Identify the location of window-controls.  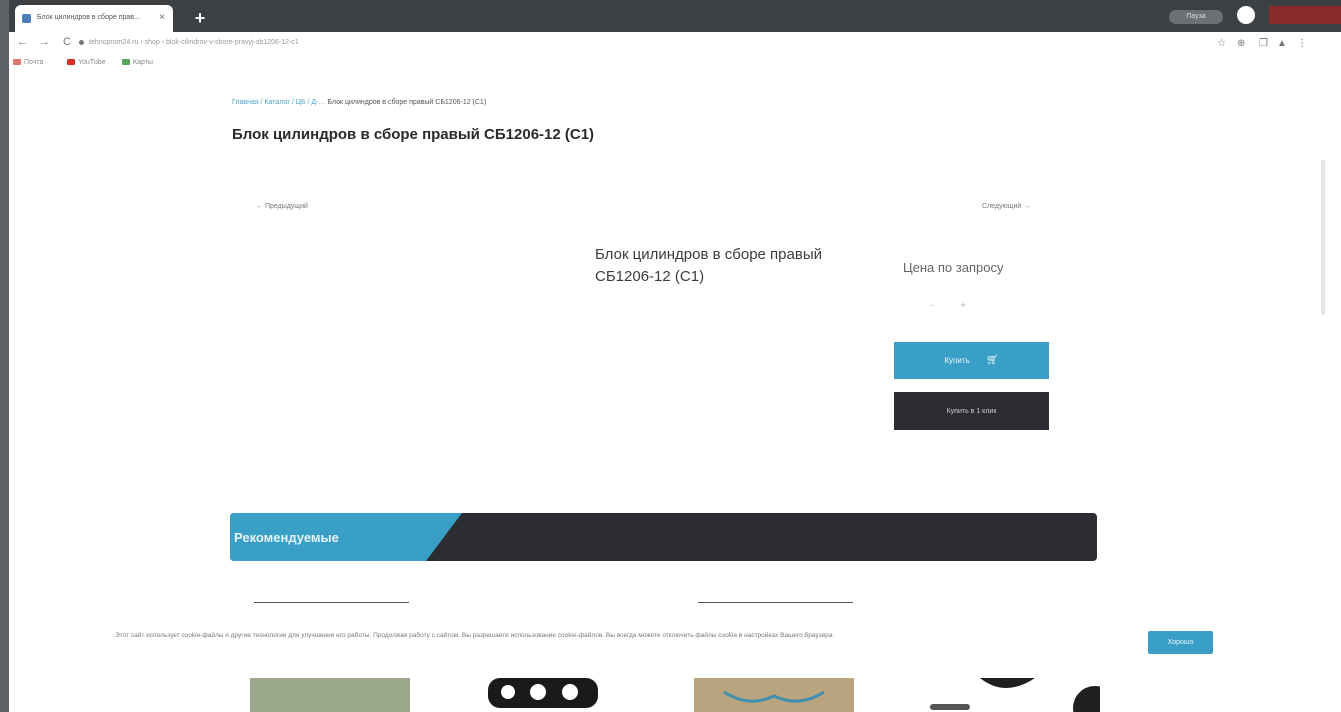
(1305, 15).